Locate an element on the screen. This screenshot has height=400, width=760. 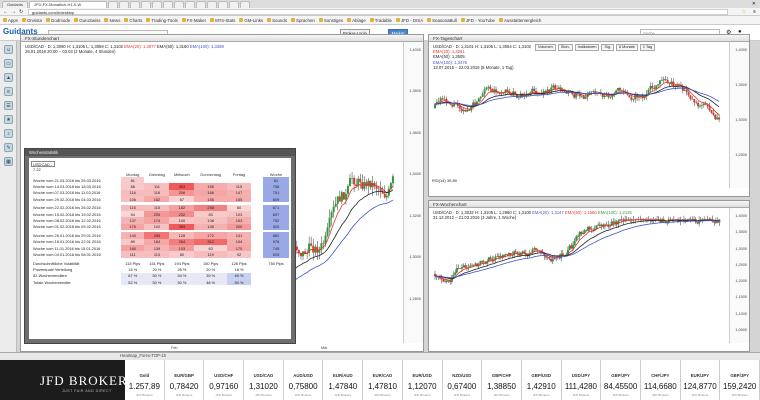
bookmark-item: Sounds is located at coordinates (277, 20).